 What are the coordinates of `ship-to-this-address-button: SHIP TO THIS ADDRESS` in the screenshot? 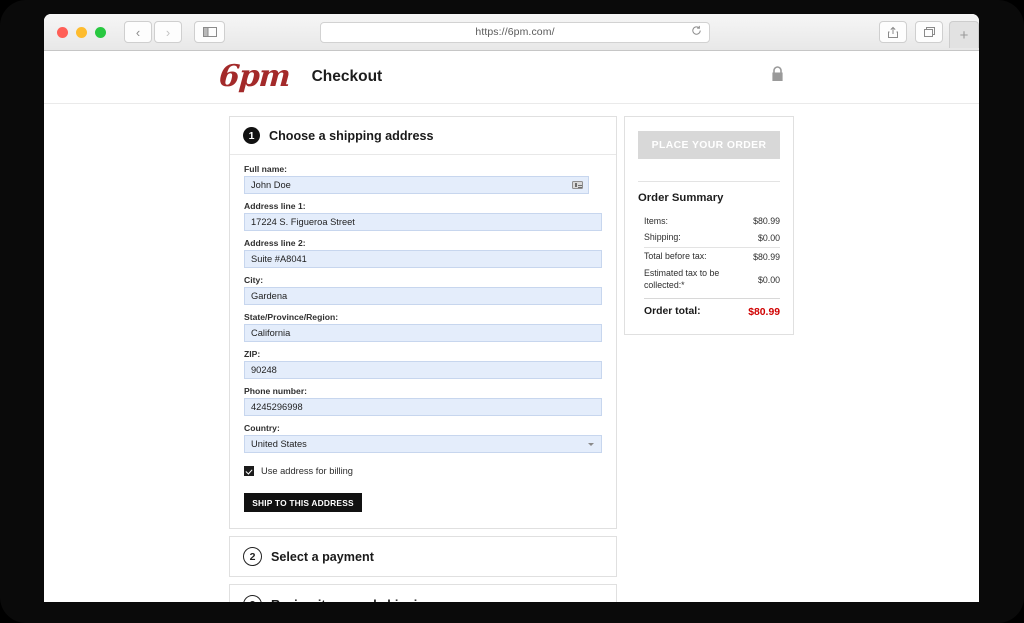 It's located at (303, 502).